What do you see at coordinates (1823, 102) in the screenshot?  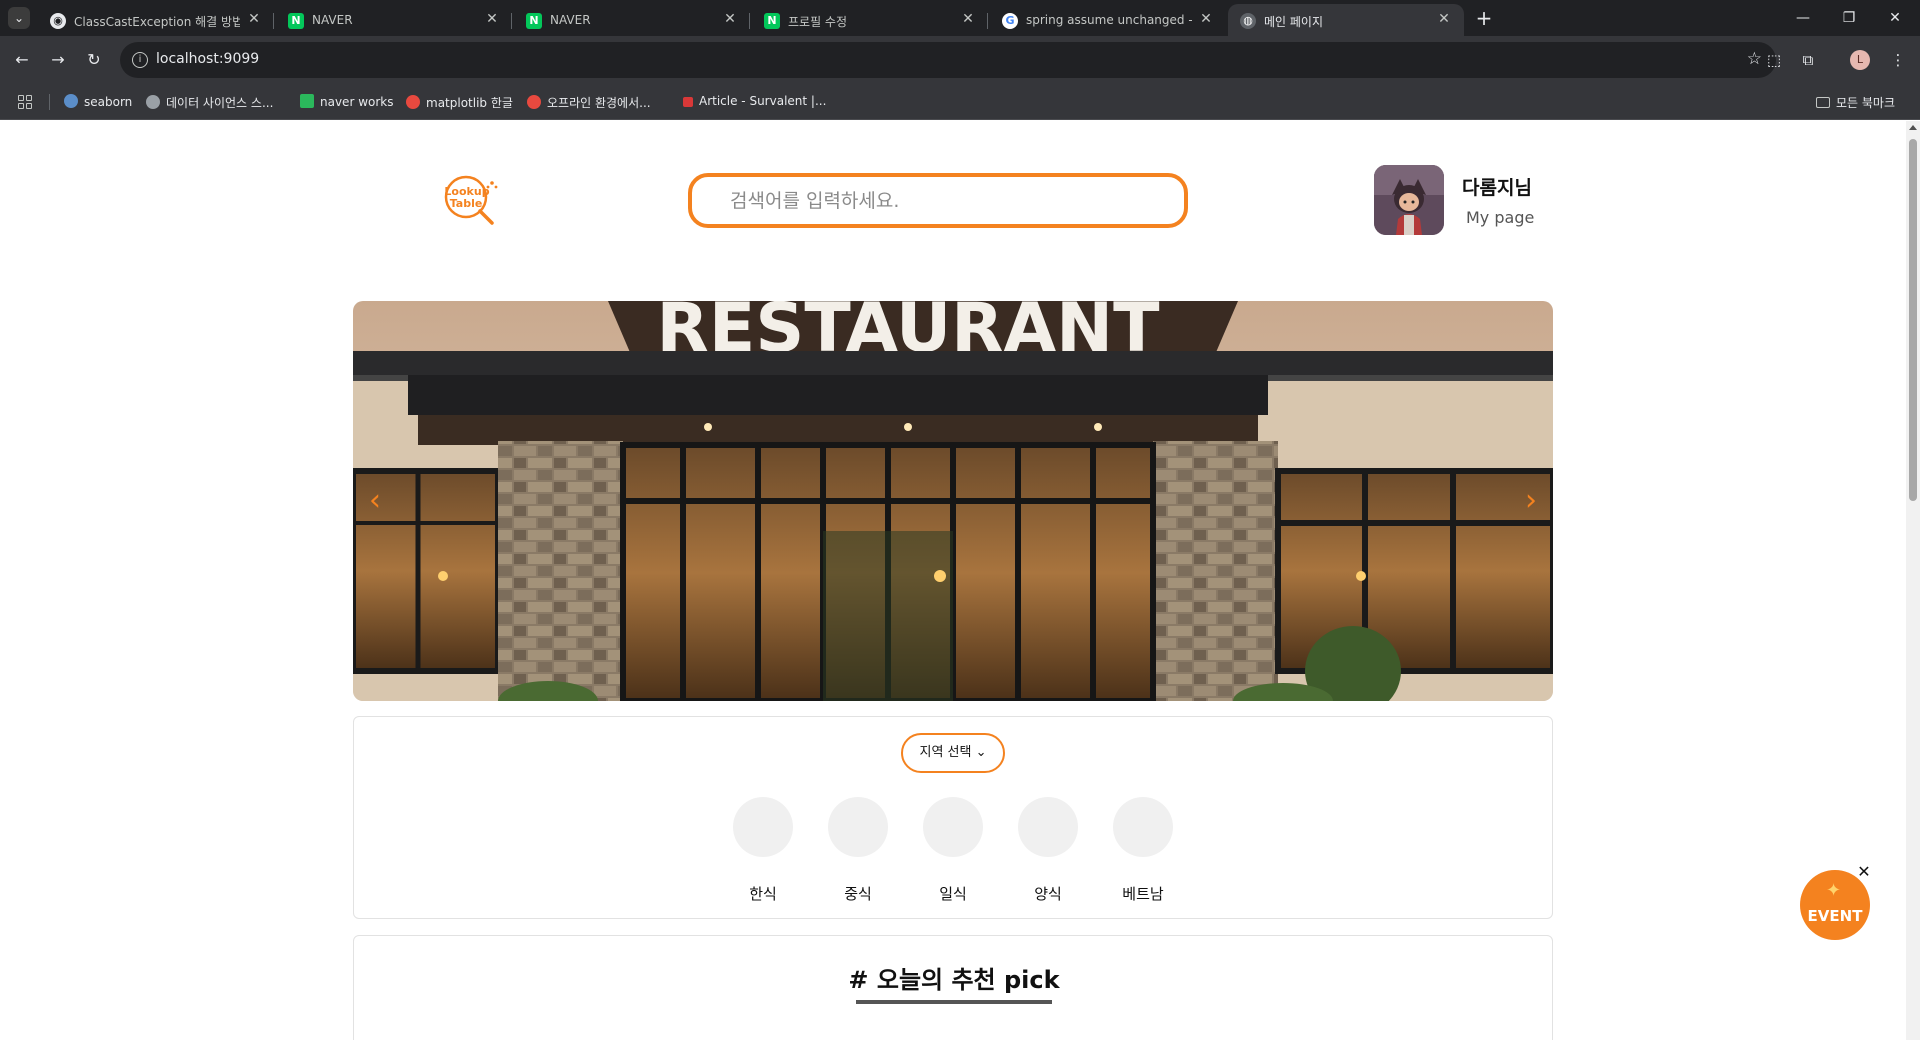 I see `folder-icon` at bounding box center [1823, 102].